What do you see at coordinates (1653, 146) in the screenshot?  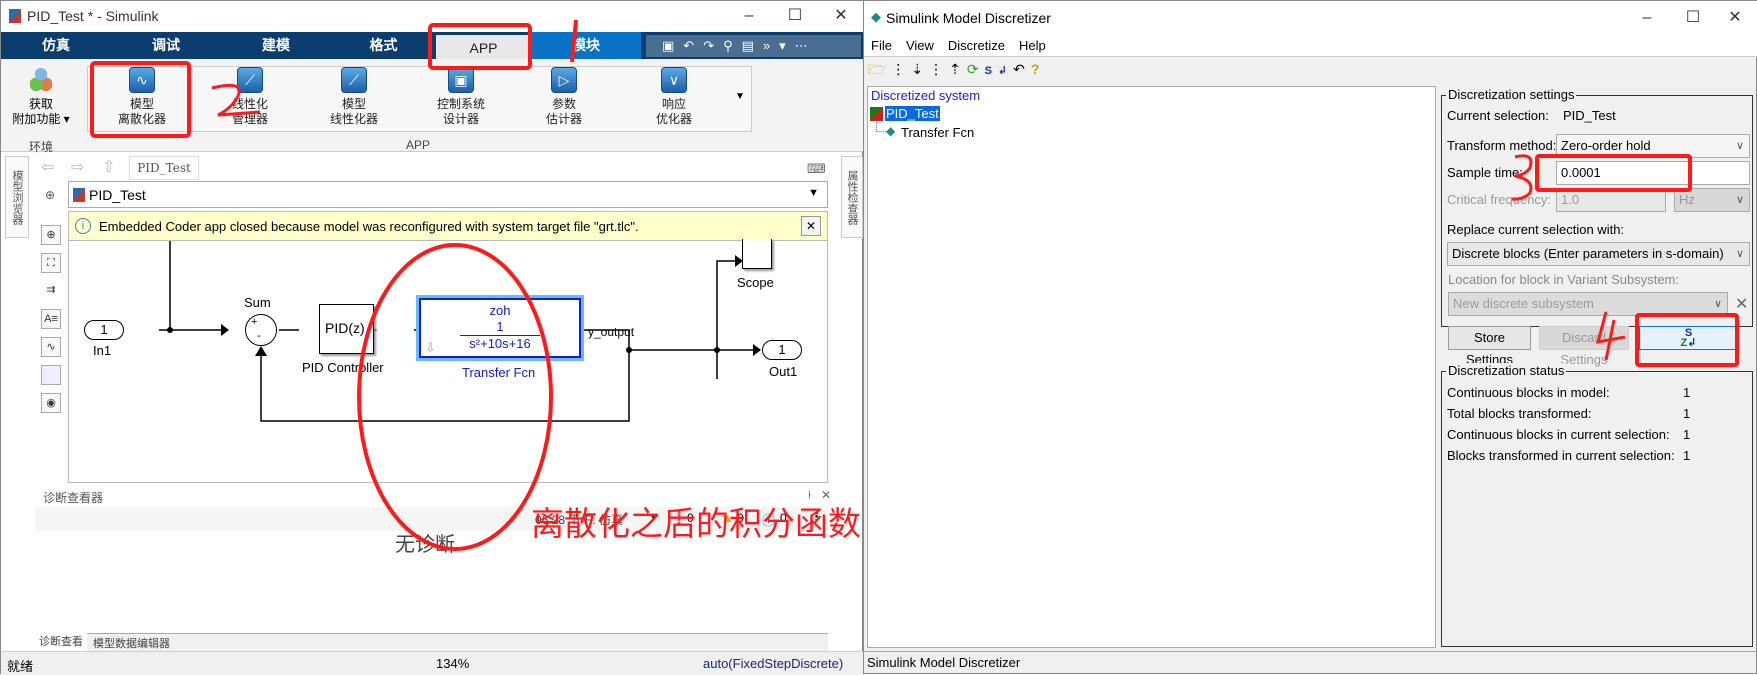 I see `transform-method-select: Zero-order hold ∨` at bounding box center [1653, 146].